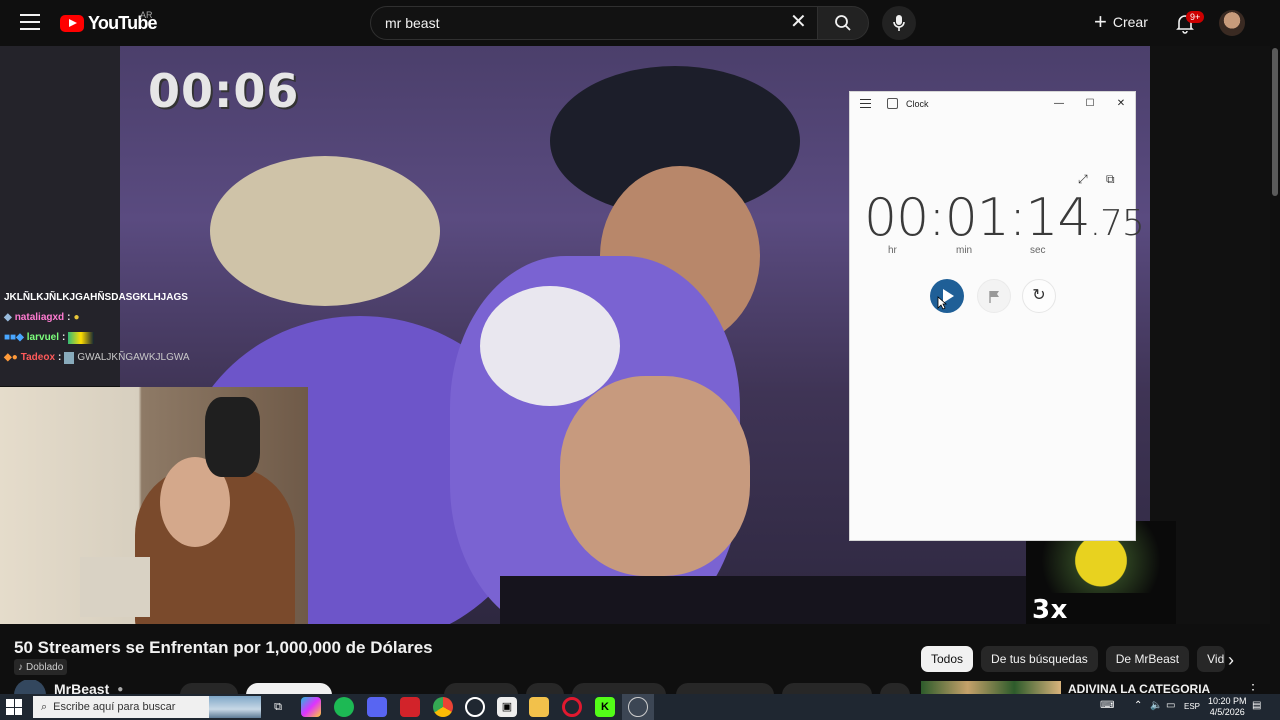  Describe the element at coordinates (780, 600) in the screenshot. I see `video-table` at that location.